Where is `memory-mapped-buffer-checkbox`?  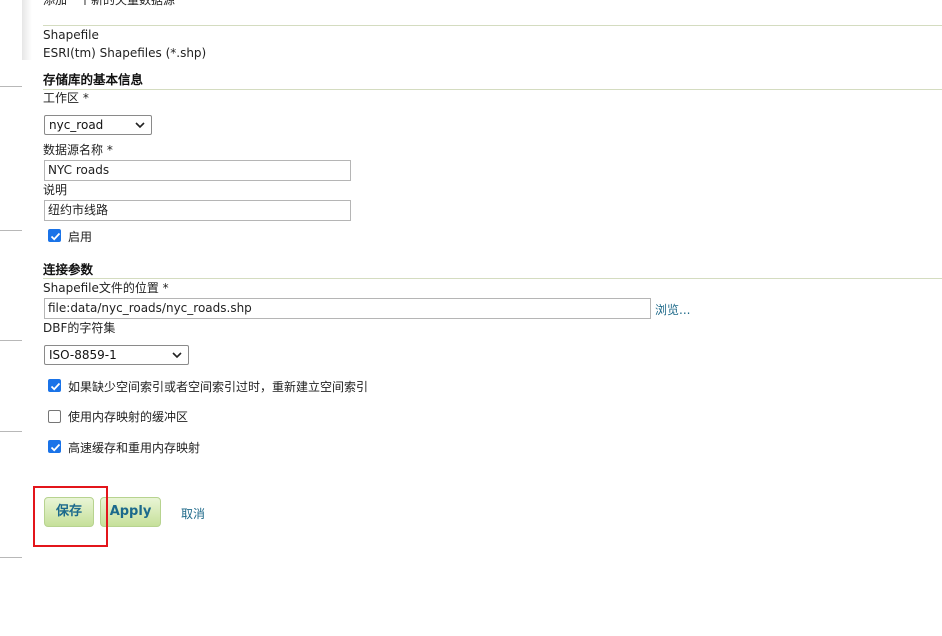 memory-mapped-buffer-checkbox is located at coordinates (54, 416).